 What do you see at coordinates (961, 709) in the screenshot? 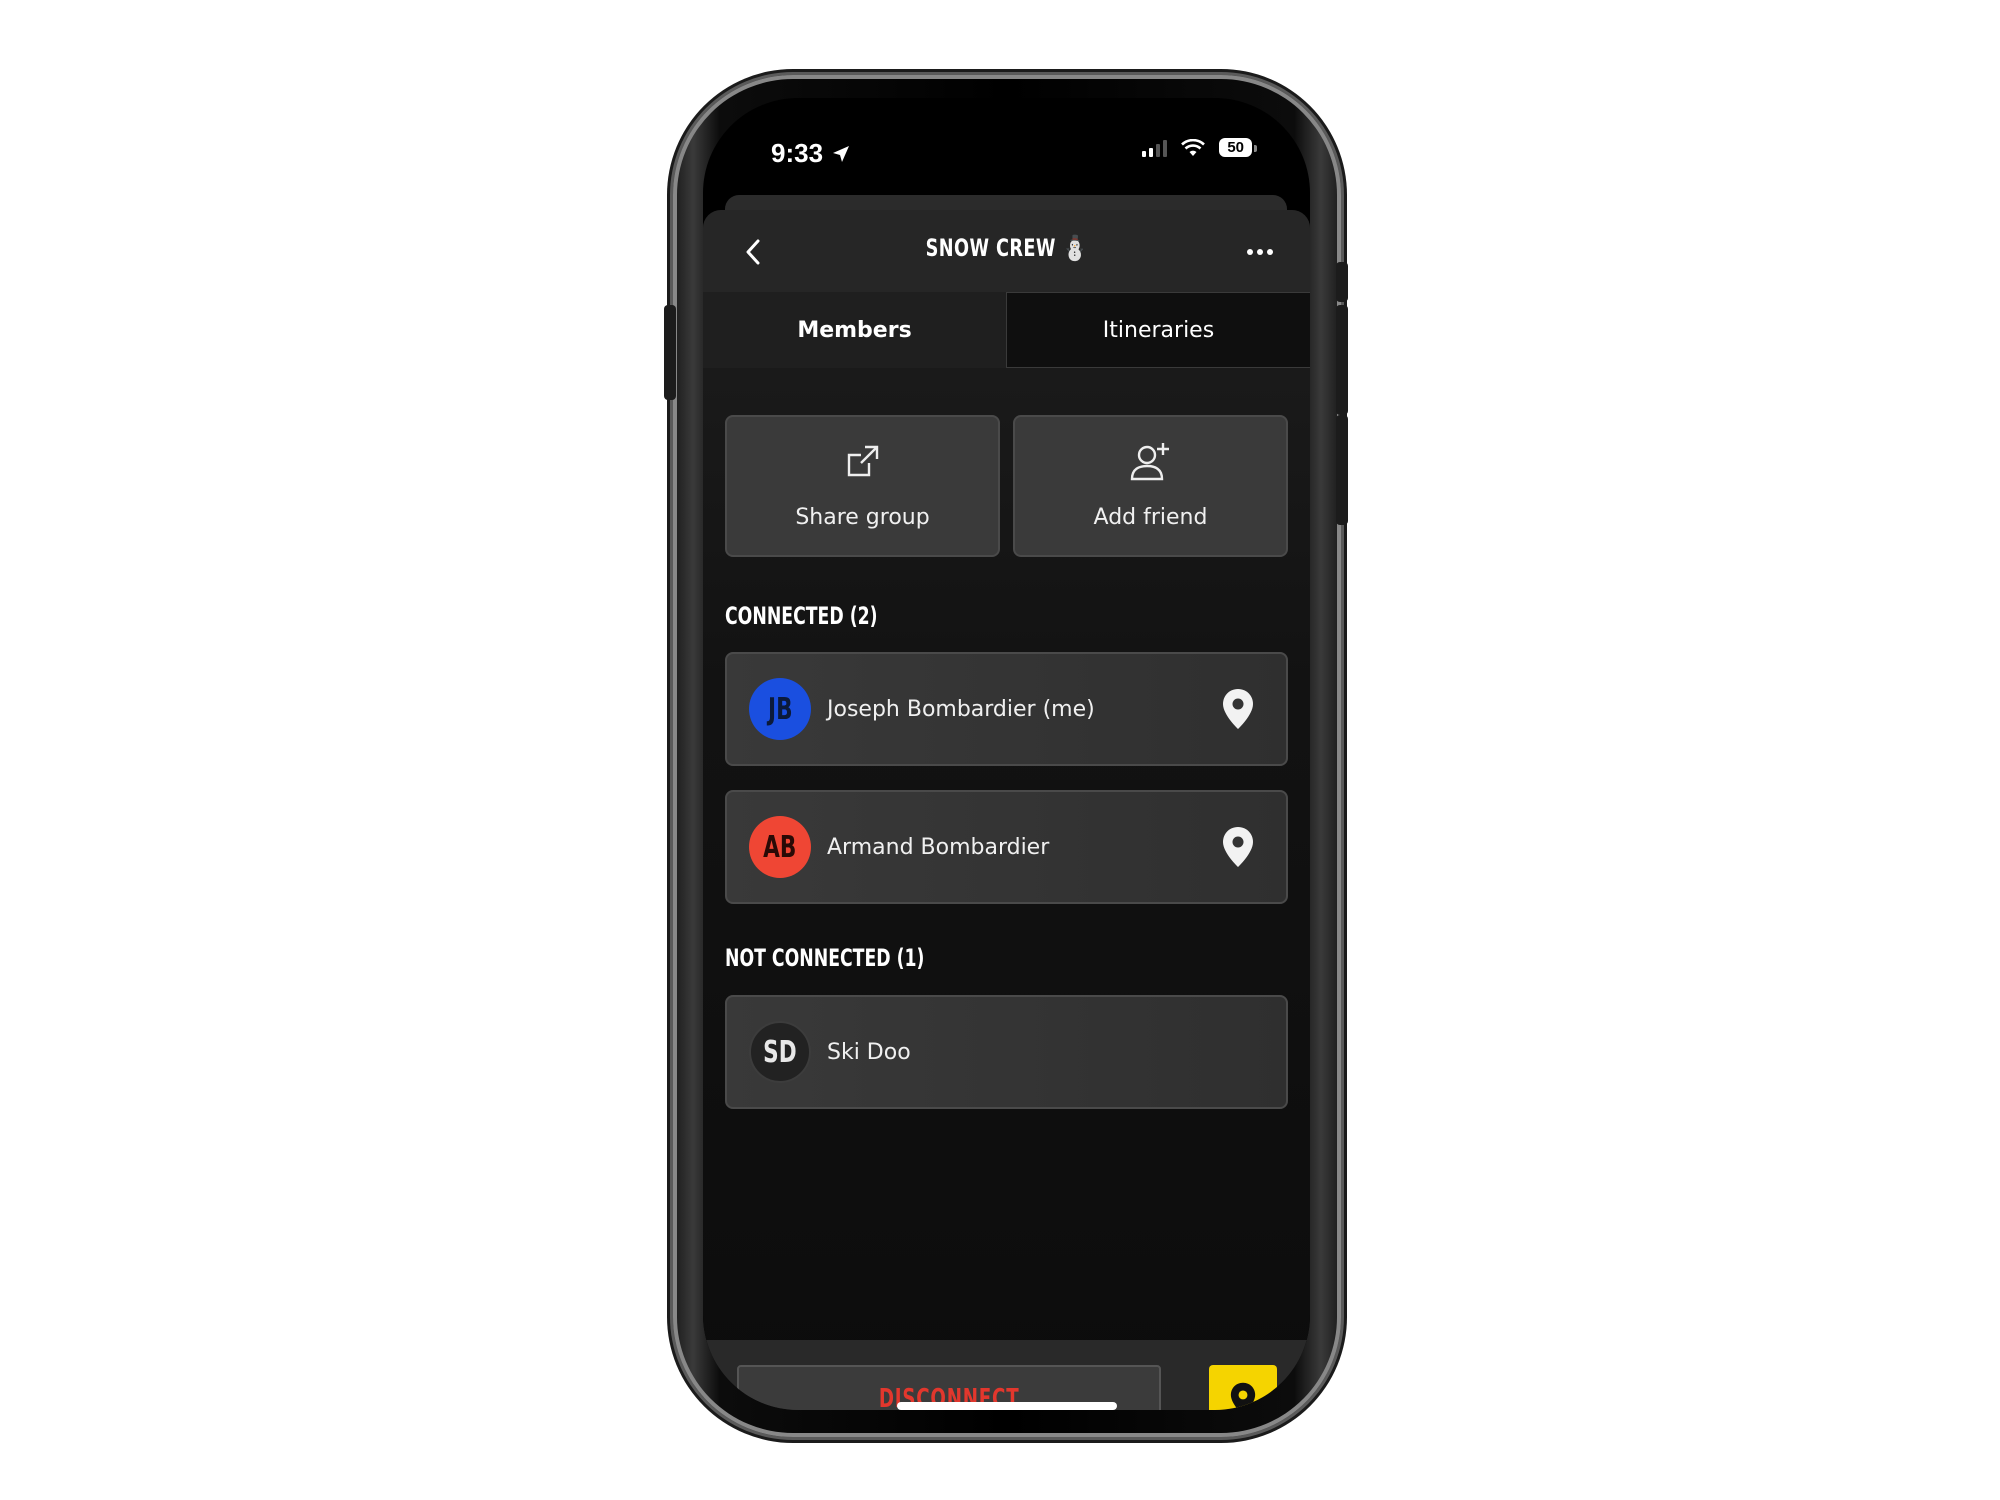
I see `member-name: Joseph Bombardier (me)` at bounding box center [961, 709].